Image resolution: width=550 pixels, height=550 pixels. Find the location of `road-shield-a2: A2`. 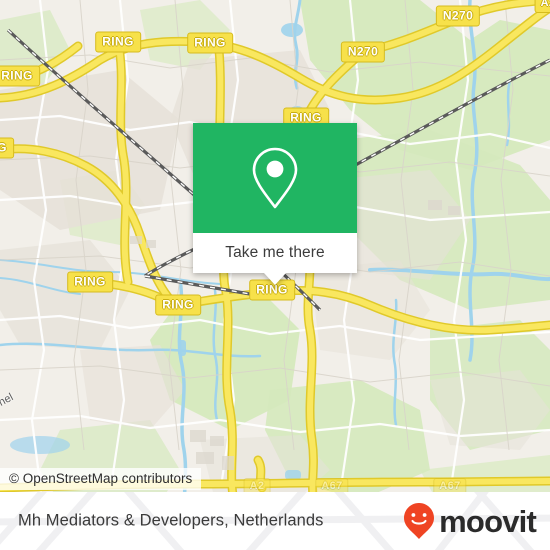

road-shield-a2: A2 is located at coordinates (542, 6).